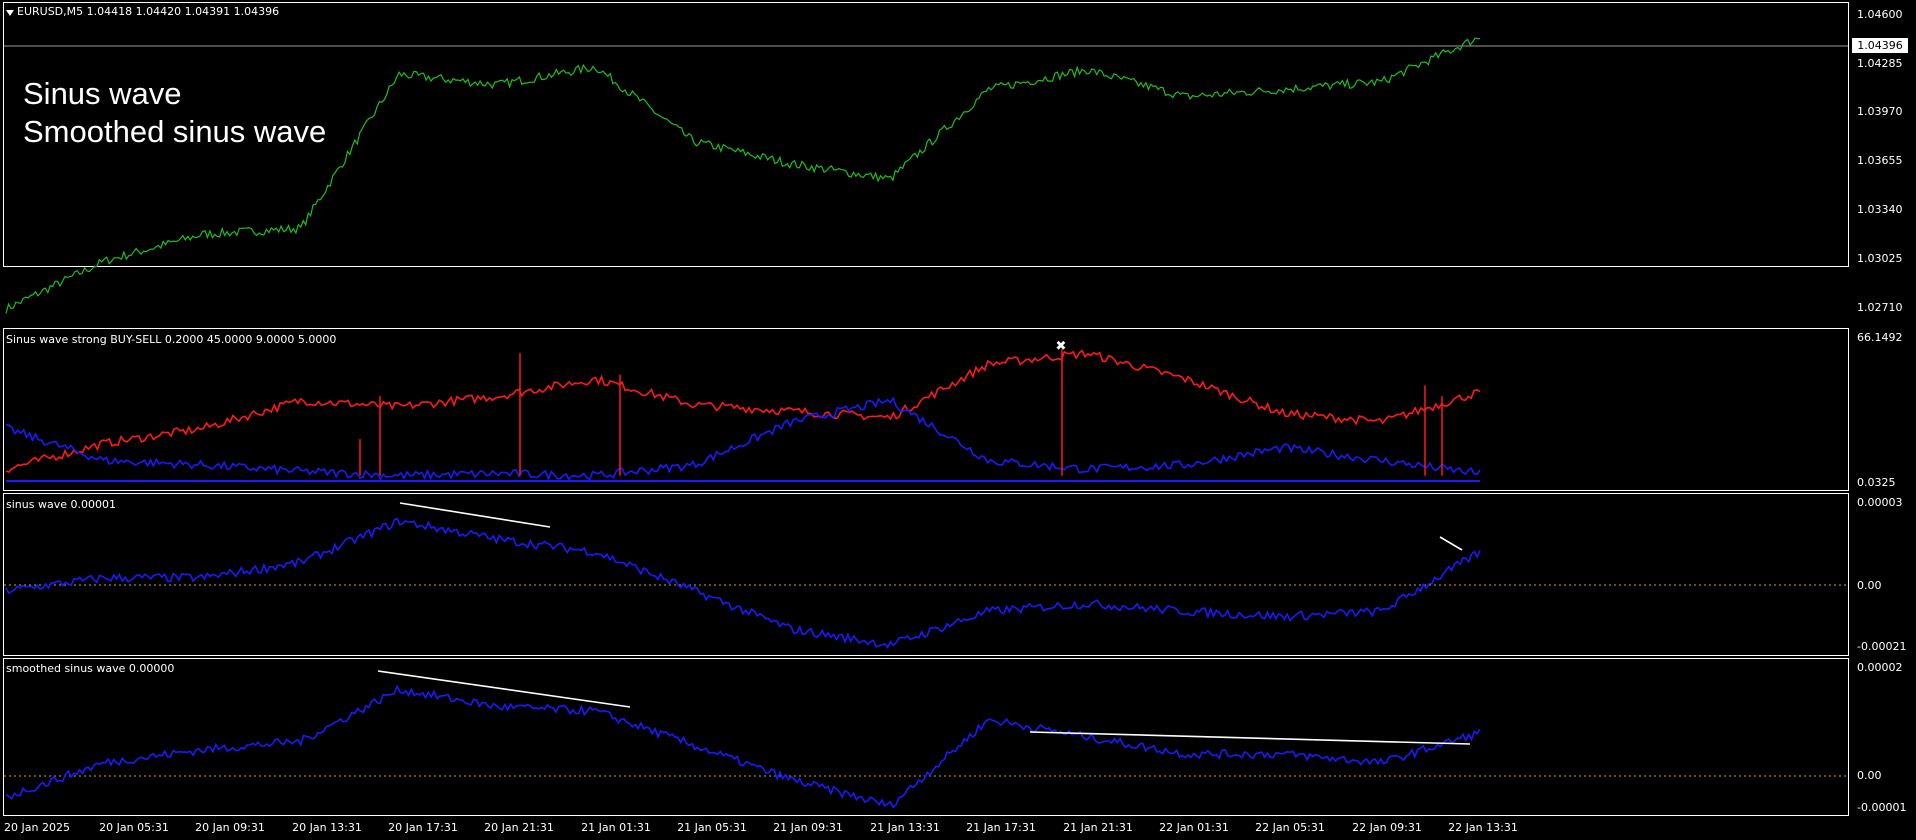  Describe the element at coordinates (743, 746) in the screenshot. I see `smoothed-sinus-wave-series` at that location.